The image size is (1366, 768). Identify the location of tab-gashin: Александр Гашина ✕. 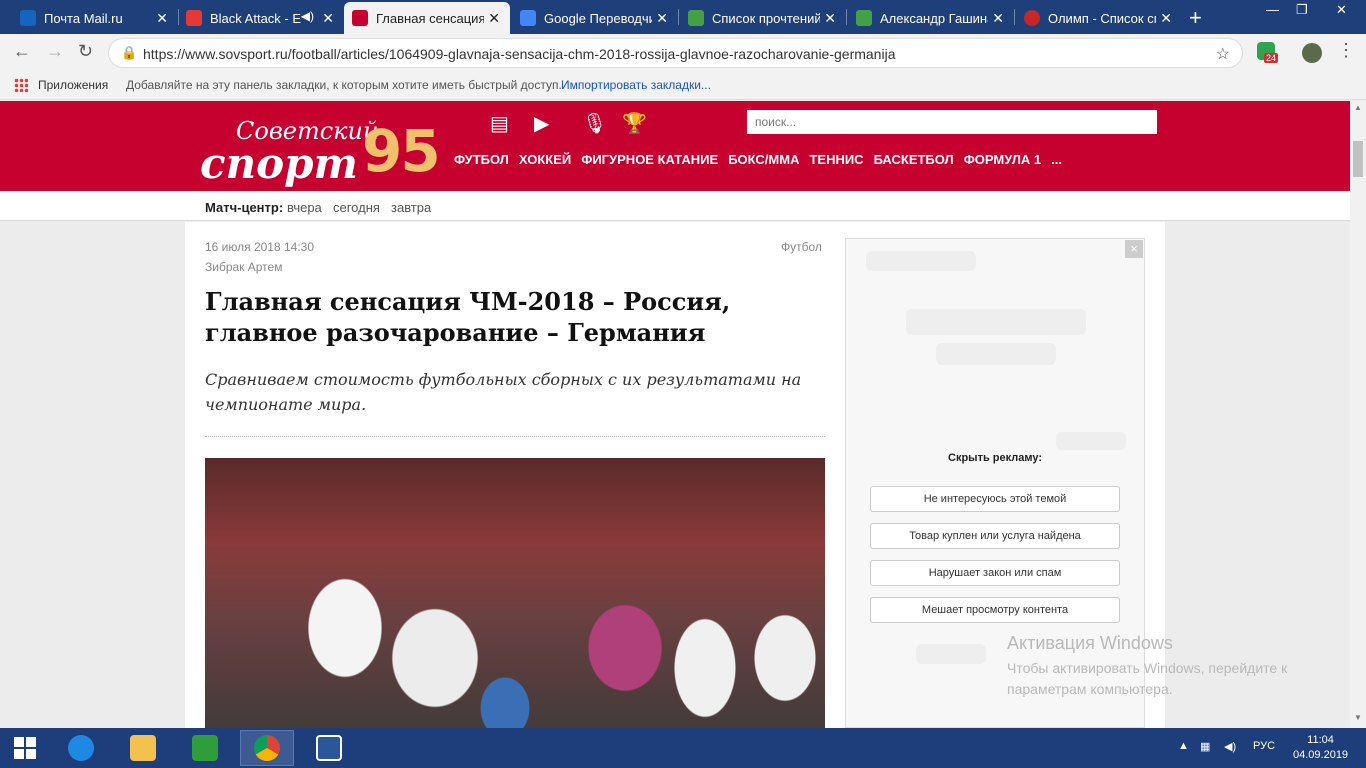
(931, 18).